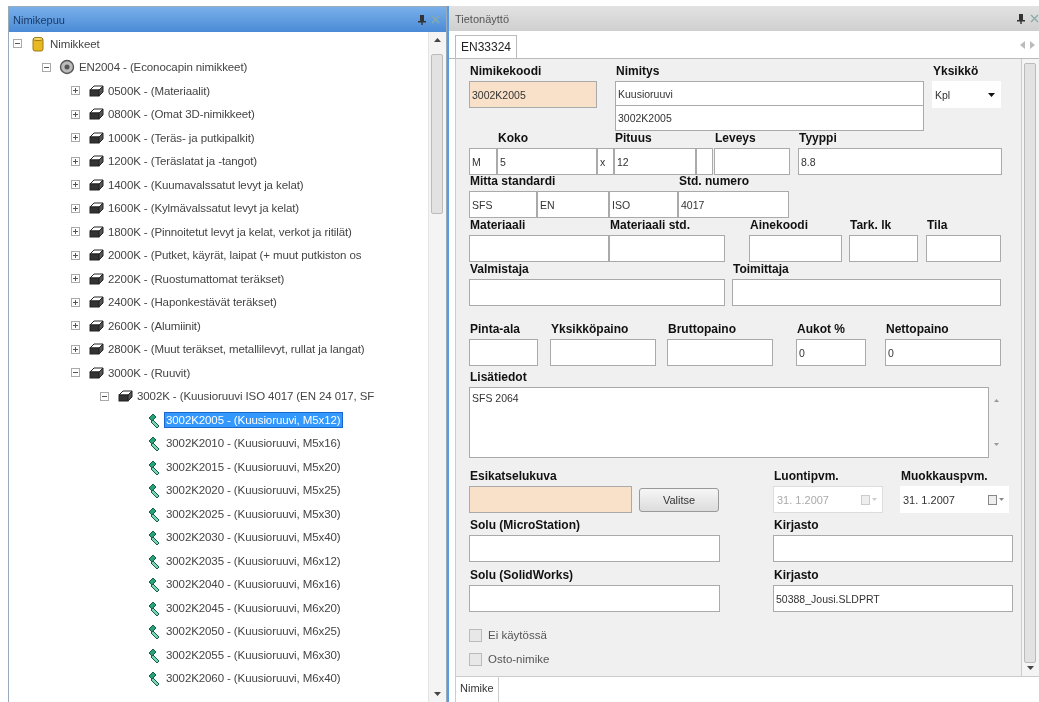 The image size is (1039, 702). Describe the element at coordinates (486, 46) in the screenshot. I see `tab: EN33324` at that location.